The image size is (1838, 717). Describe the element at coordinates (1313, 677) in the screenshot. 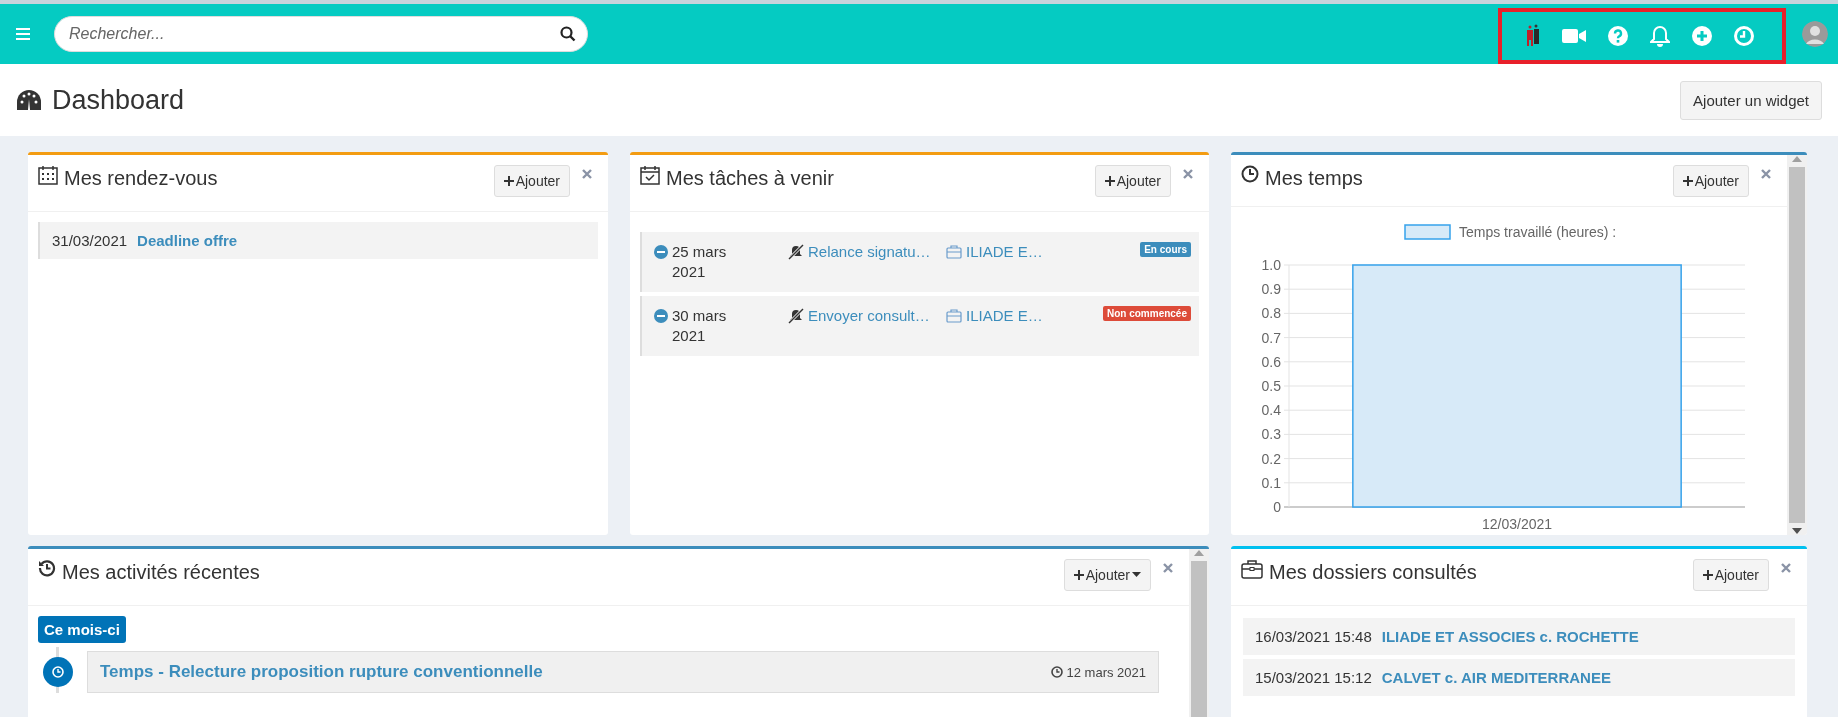

I see `file-date: 15/03/2021 15:12` at that location.